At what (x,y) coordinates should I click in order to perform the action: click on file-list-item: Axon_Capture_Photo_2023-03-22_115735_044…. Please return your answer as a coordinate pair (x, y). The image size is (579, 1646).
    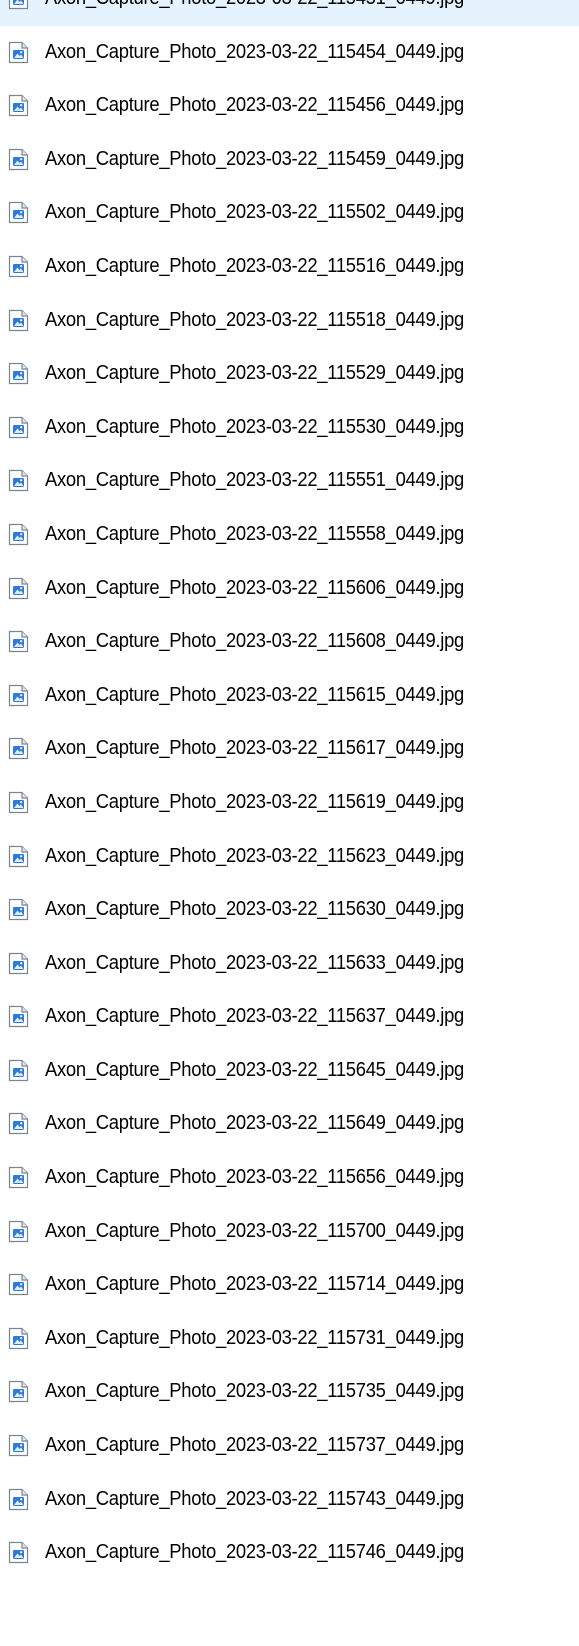
    Looking at the image, I should click on (289, 1392).